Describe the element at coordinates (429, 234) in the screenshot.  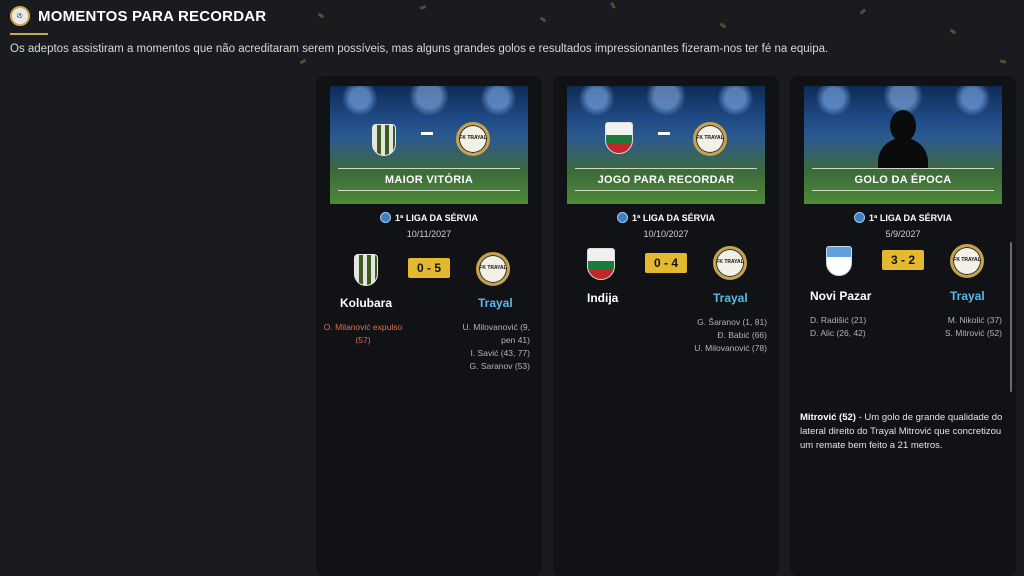
I see `match-date: 10/11/2027` at that location.